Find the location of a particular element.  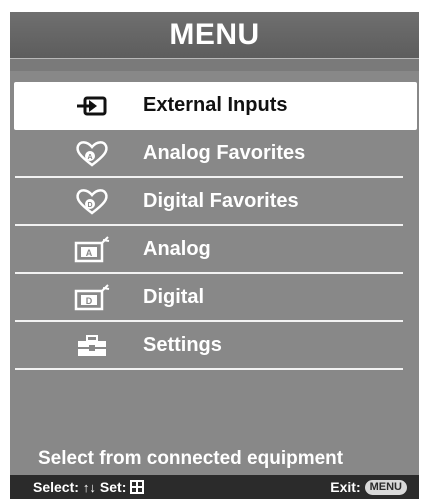

menu-button-icon: MENU is located at coordinates (385, 487).